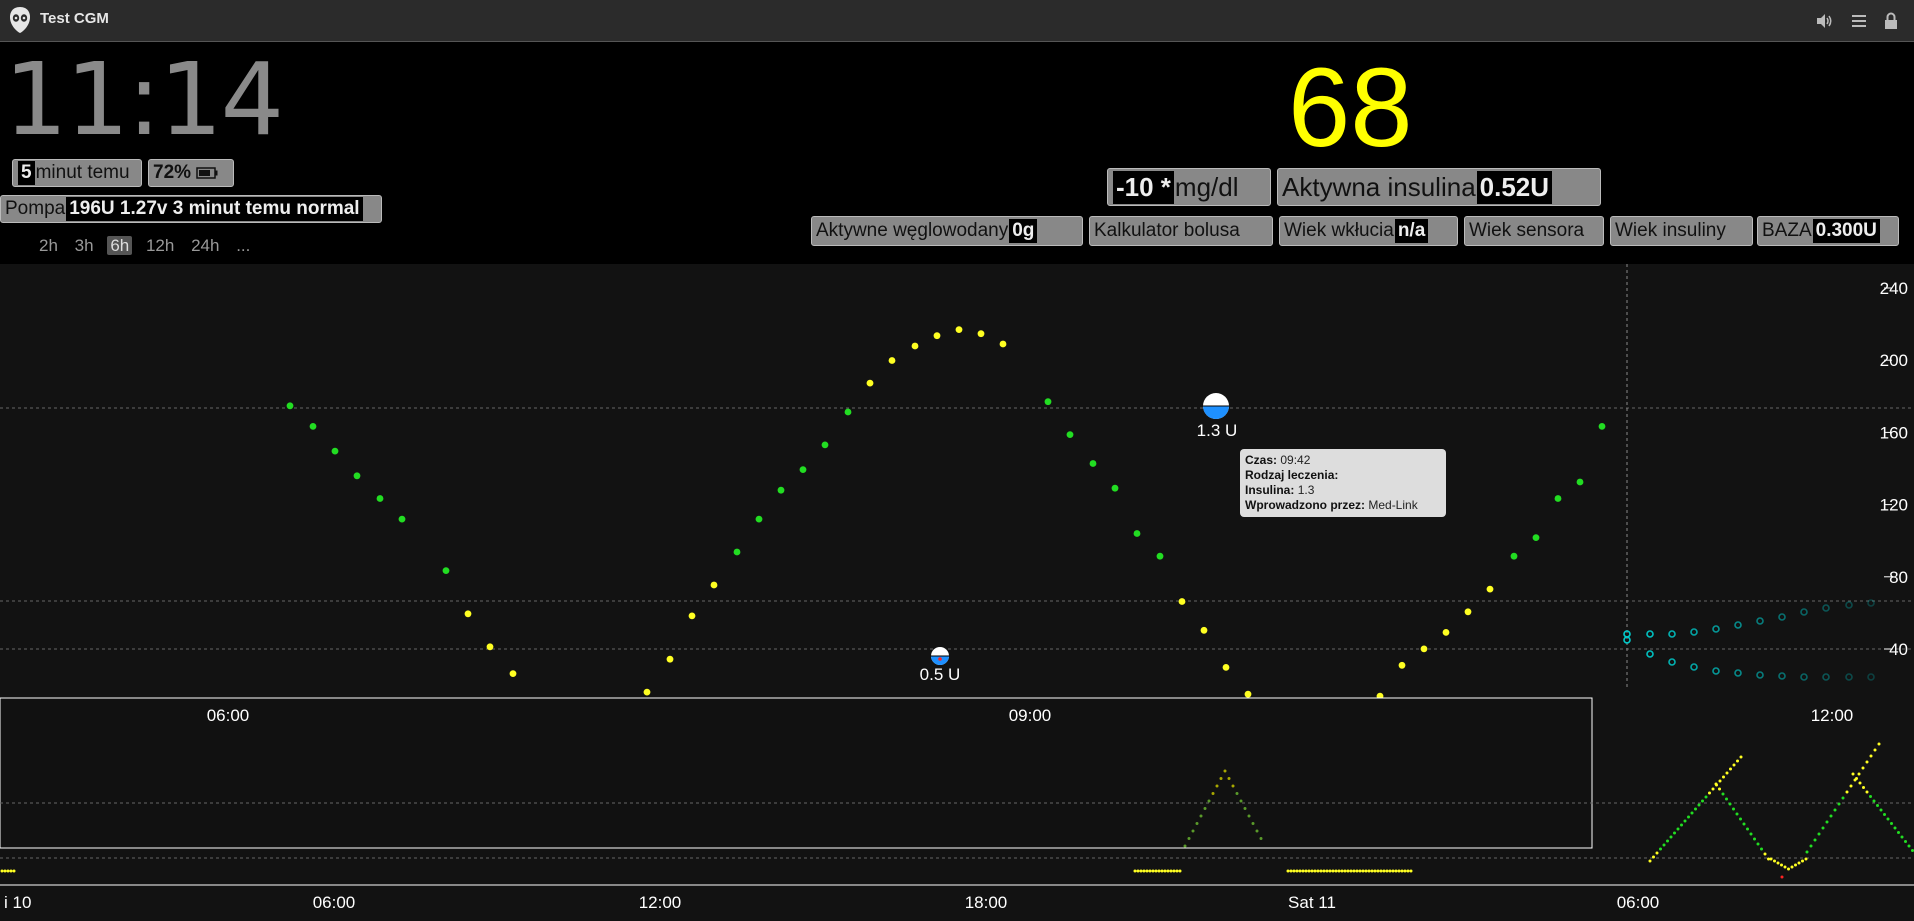 This screenshot has width=1914, height=921. I want to click on range-24h: 24h, so click(205, 245).